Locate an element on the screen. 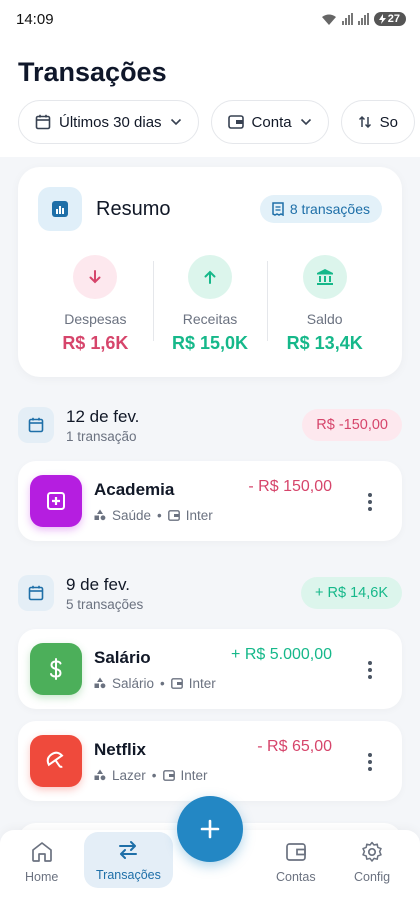 The height and width of the screenshot is (901, 420). gear-icon is located at coordinates (372, 851).